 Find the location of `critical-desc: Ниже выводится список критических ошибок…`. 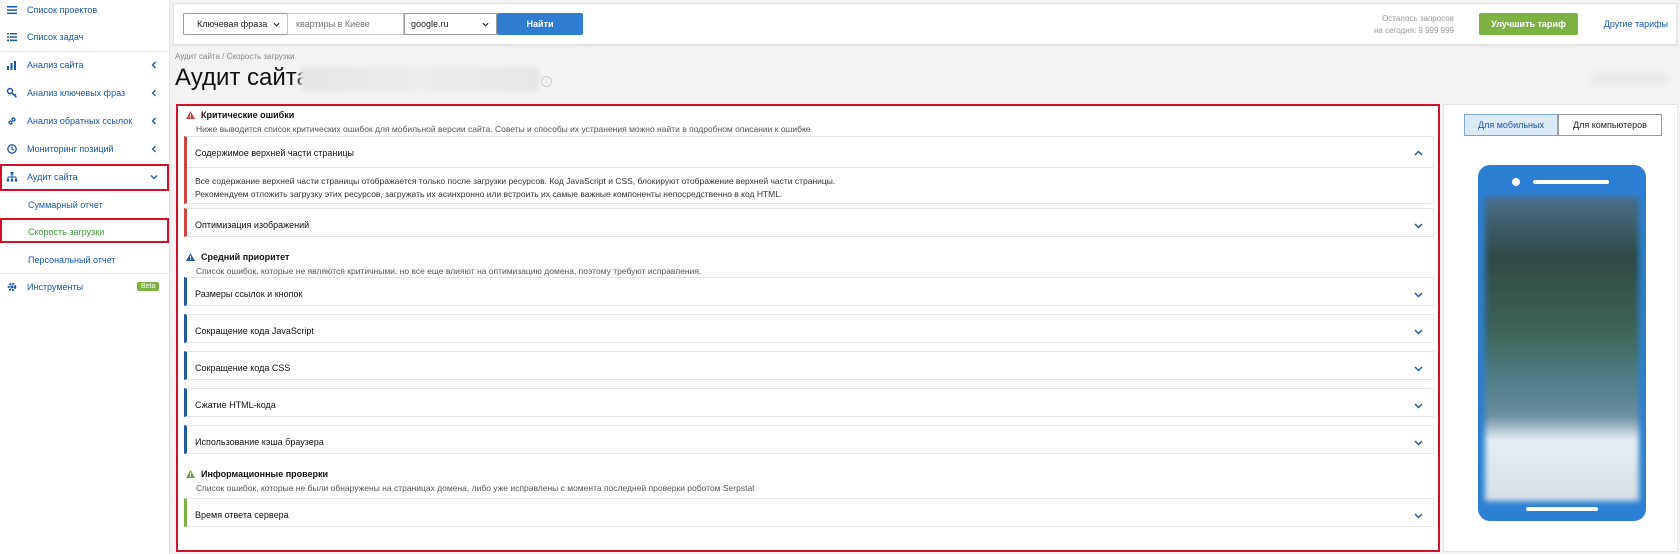

critical-desc: Ниже выводится список критических ошибок… is located at coordinates (503, 129).